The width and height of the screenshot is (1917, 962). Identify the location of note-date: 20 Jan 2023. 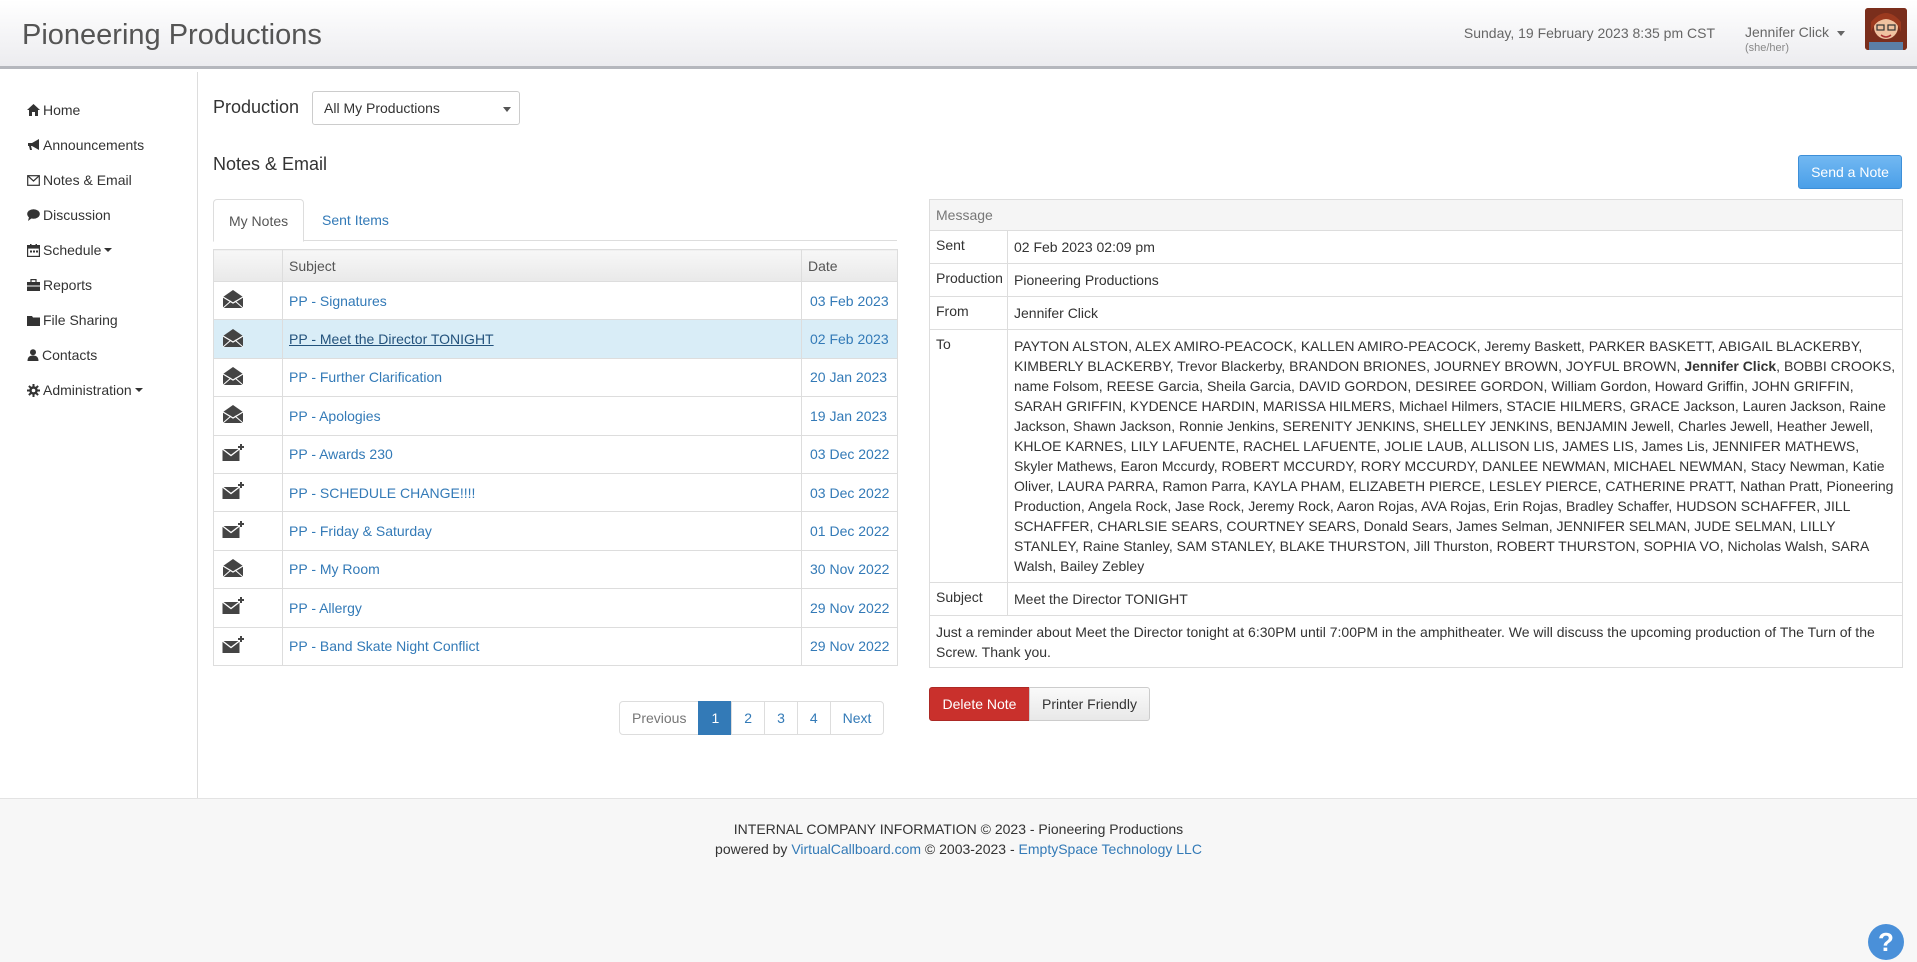
(849, 377).